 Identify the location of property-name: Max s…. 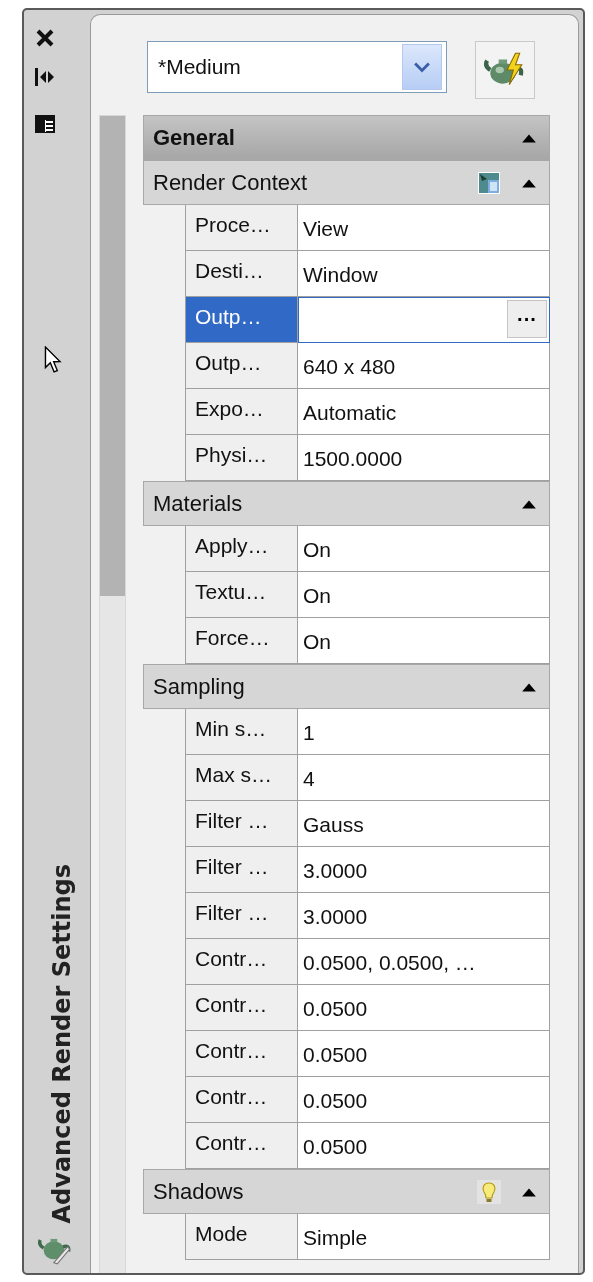
(241, 778).